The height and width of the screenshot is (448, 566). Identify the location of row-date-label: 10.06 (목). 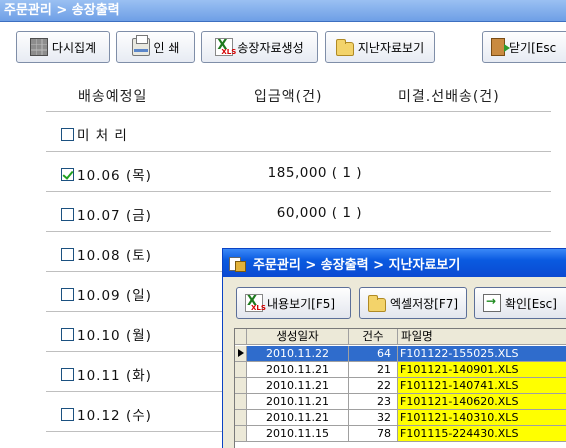
(114, 176).